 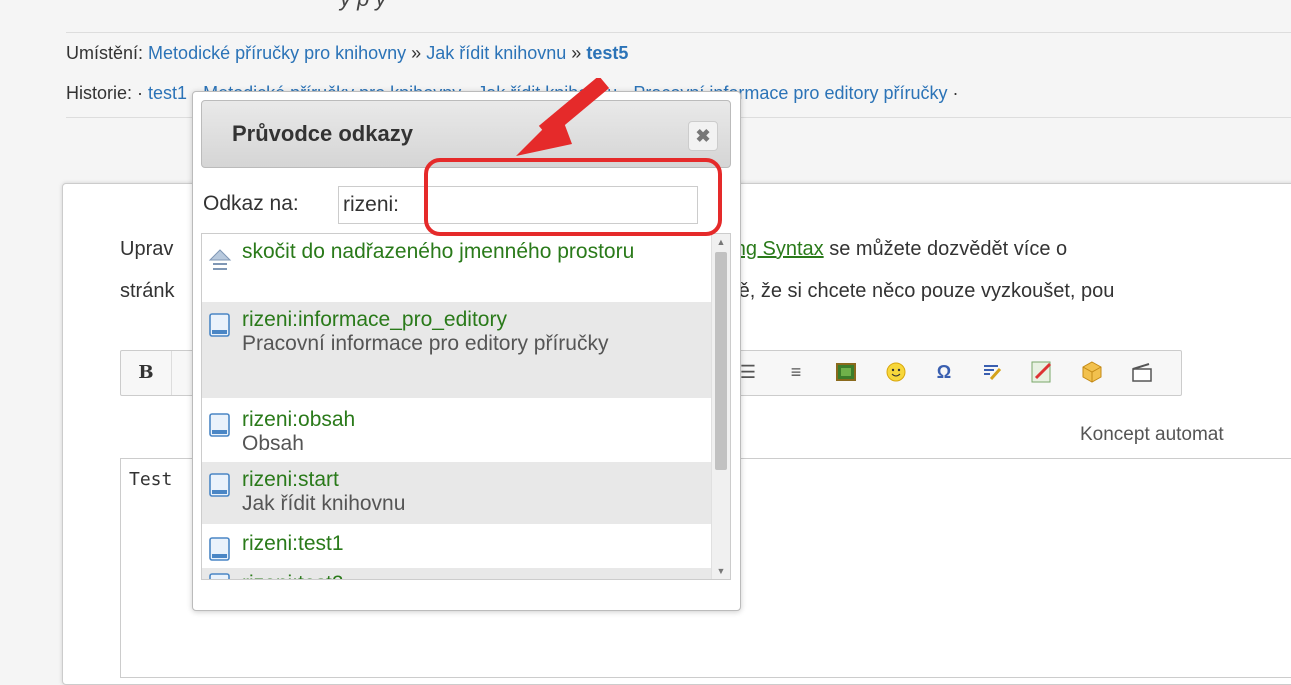 I want to click on plugin-icon, so click(x=1092, y=372).